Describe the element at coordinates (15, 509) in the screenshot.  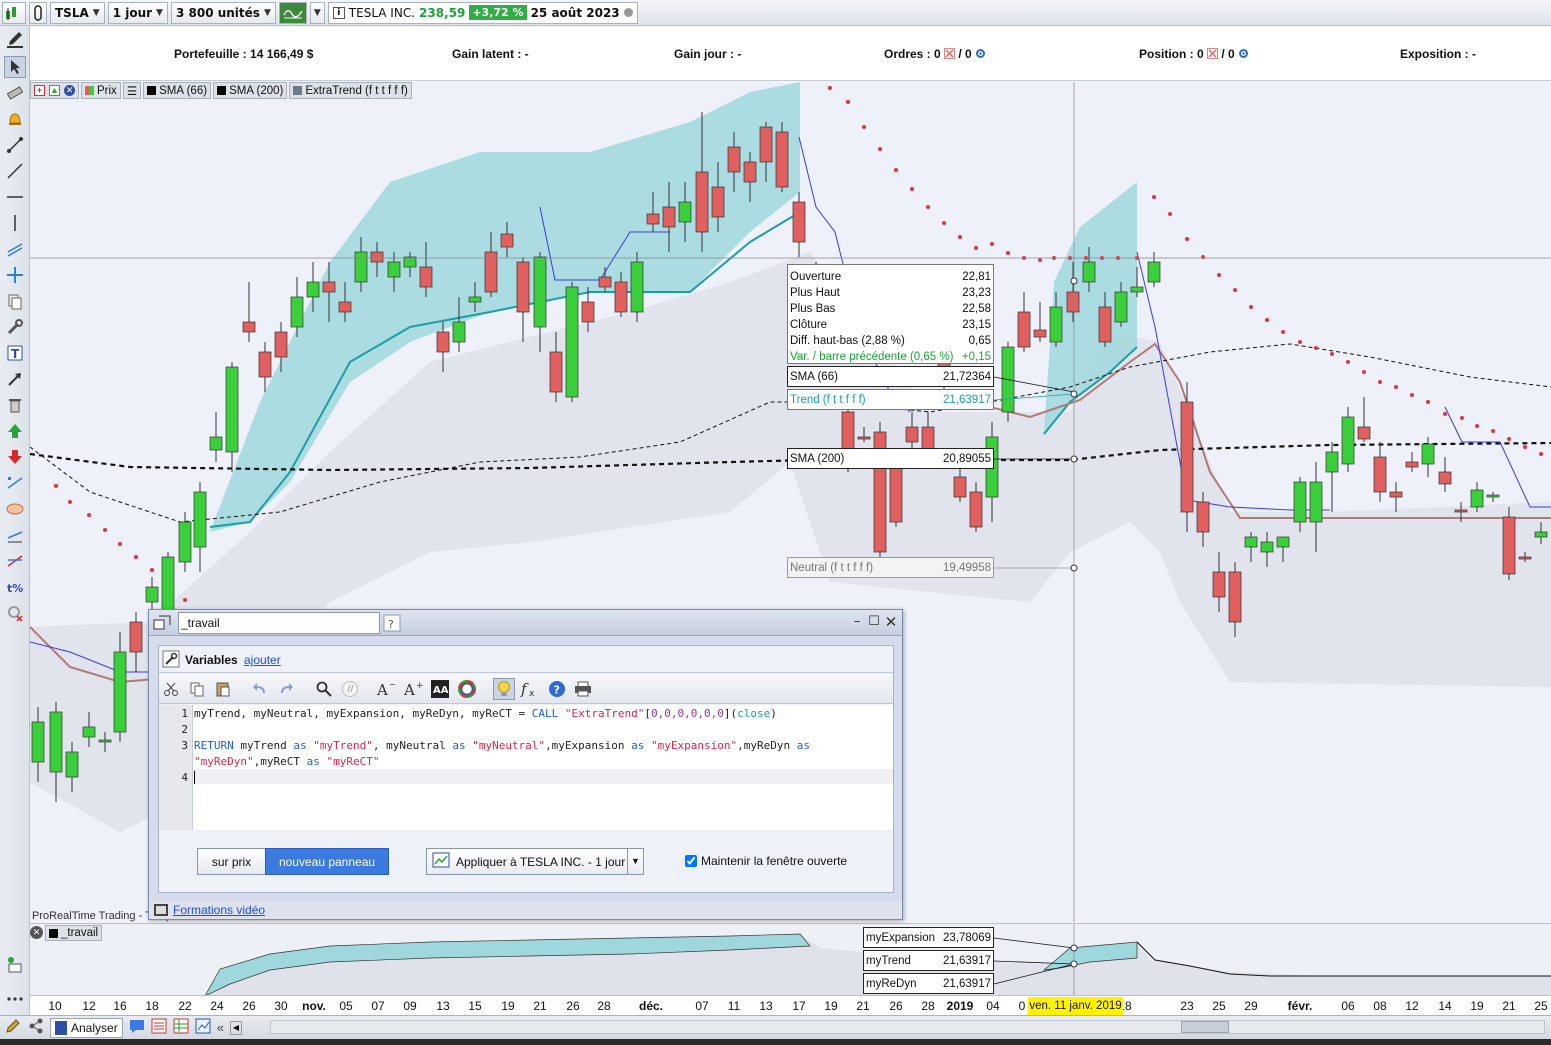
I see `ellipse-icon` at that location.